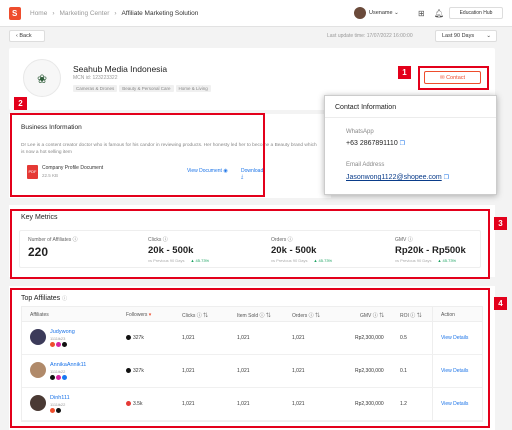  What do you see at coordinates (95, 78) in the screenshot?
I see `mcn-id: MCN id: 123223322` at bounding box center [95, 78].